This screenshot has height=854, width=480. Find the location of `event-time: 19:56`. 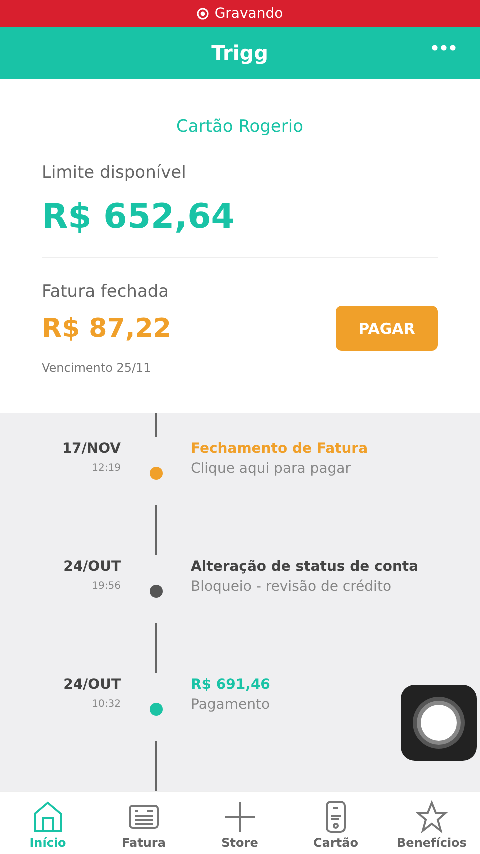

event-time: 19:56 is located at coordinates (106, 586).